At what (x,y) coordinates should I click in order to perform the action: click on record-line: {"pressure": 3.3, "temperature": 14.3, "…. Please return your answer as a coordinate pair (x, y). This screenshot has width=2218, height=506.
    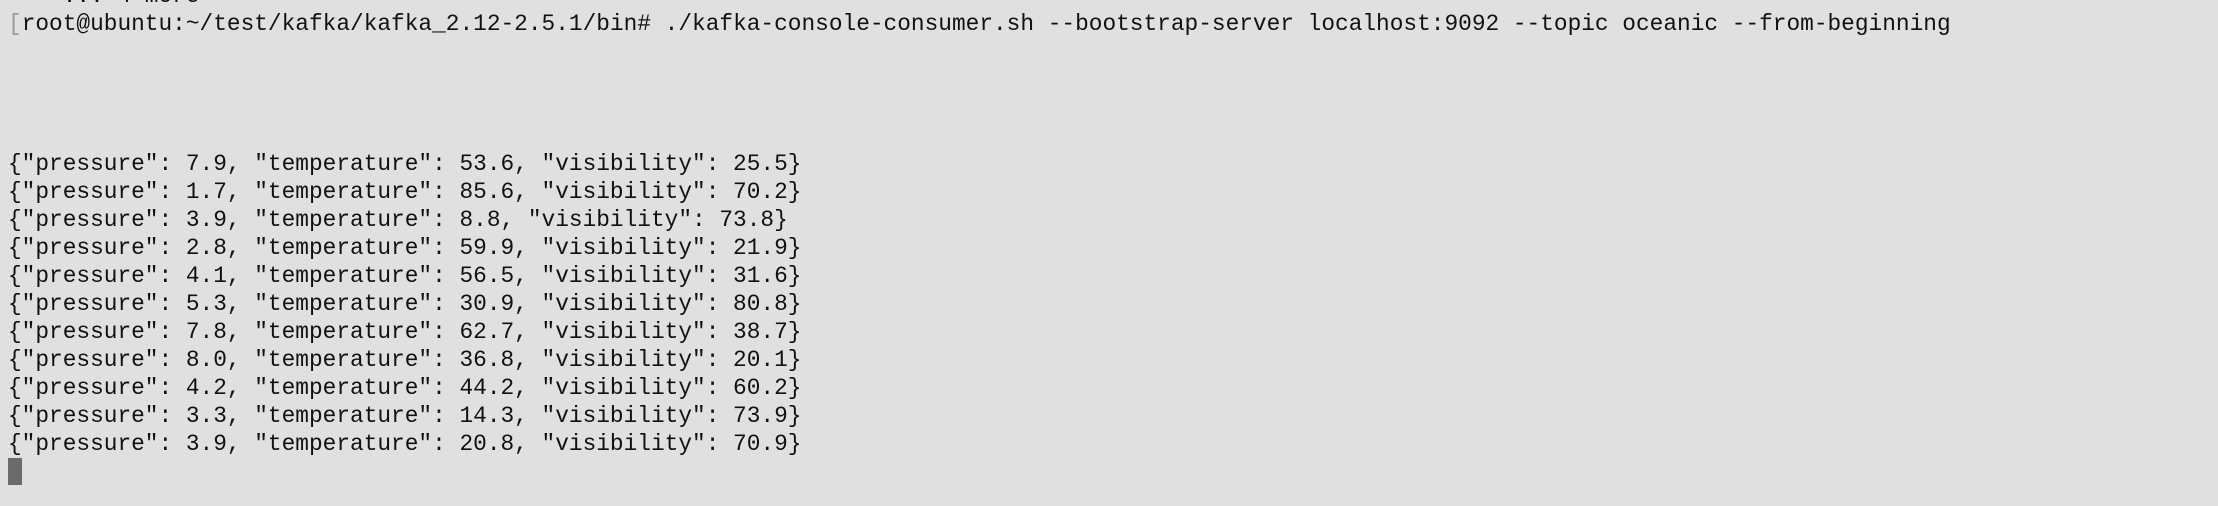
    Looking at the image, I should click on (405, 416).